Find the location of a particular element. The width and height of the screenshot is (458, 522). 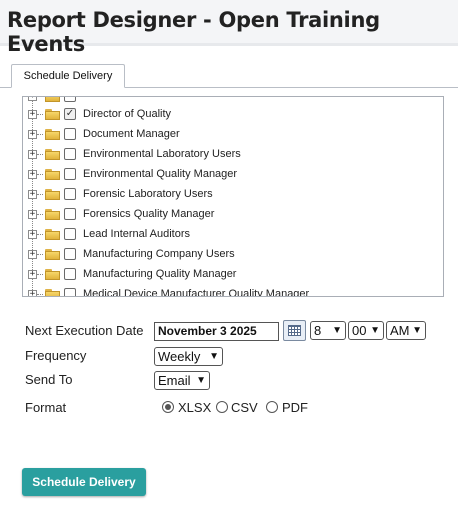

format-option-csv-label: CSV is located at coordinates (244, 407).